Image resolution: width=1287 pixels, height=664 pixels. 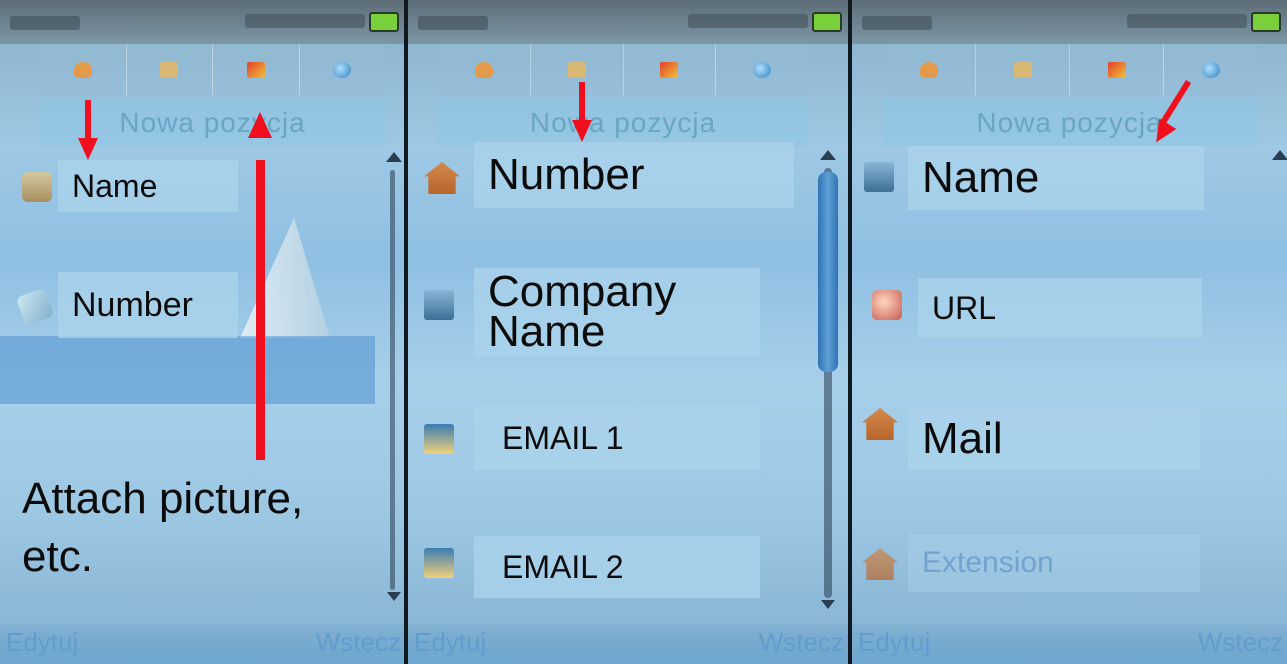 What do you see at coordinates (163, 527) in the screenshot?
I see `annotation-text: Attach picture, etc.` at bounding box center [163, 527].